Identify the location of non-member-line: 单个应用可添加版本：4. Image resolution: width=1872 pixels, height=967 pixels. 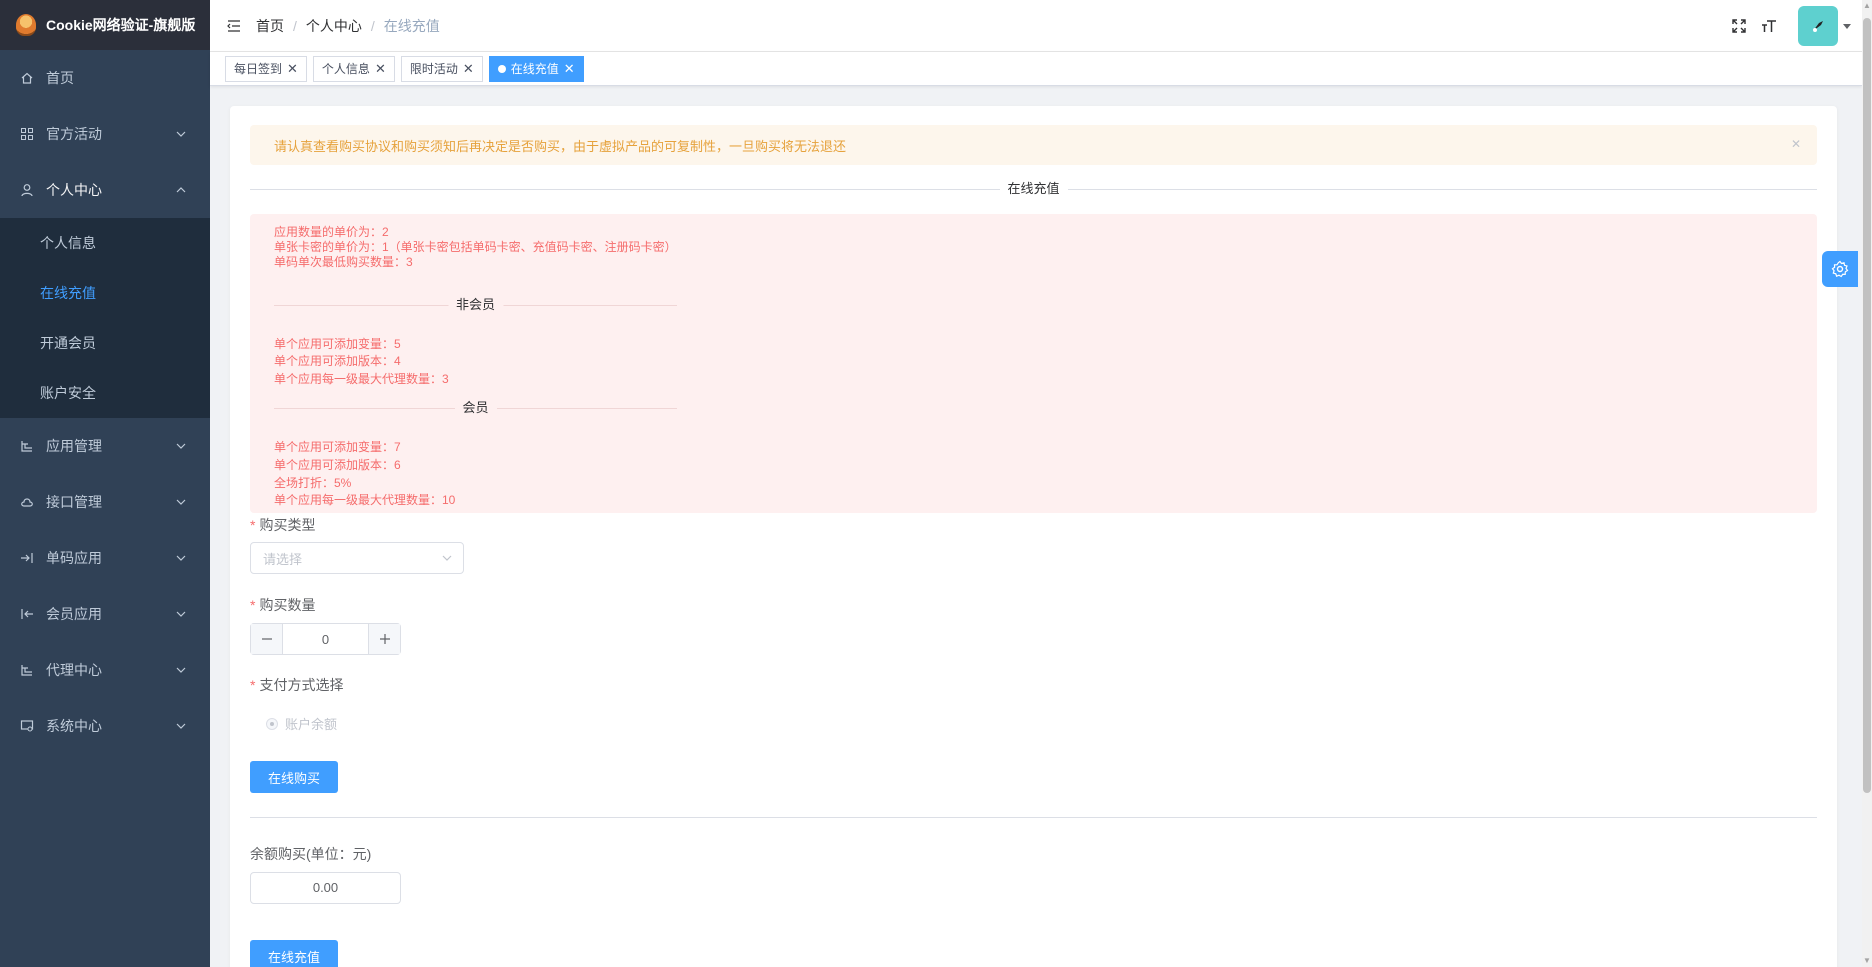
(337, 361).